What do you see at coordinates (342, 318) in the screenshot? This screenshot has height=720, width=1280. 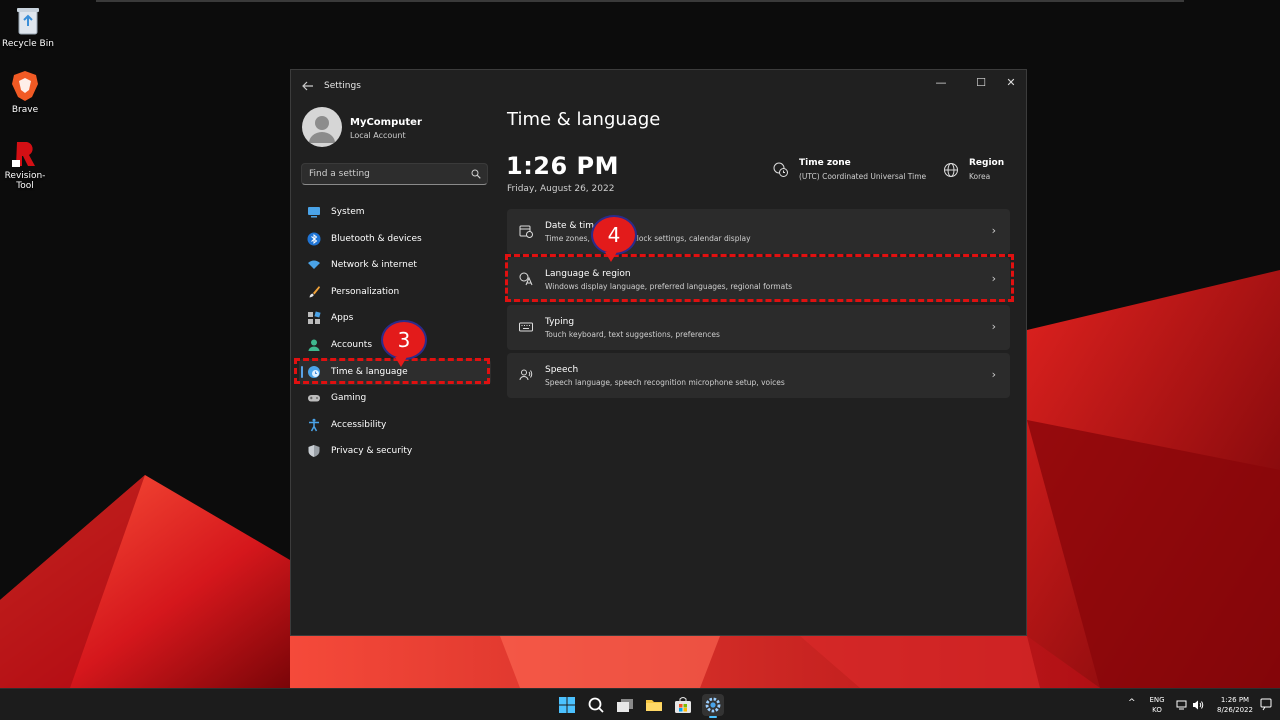 I see `sidebar-item-label: Apps` at bounding box center [342, 318].